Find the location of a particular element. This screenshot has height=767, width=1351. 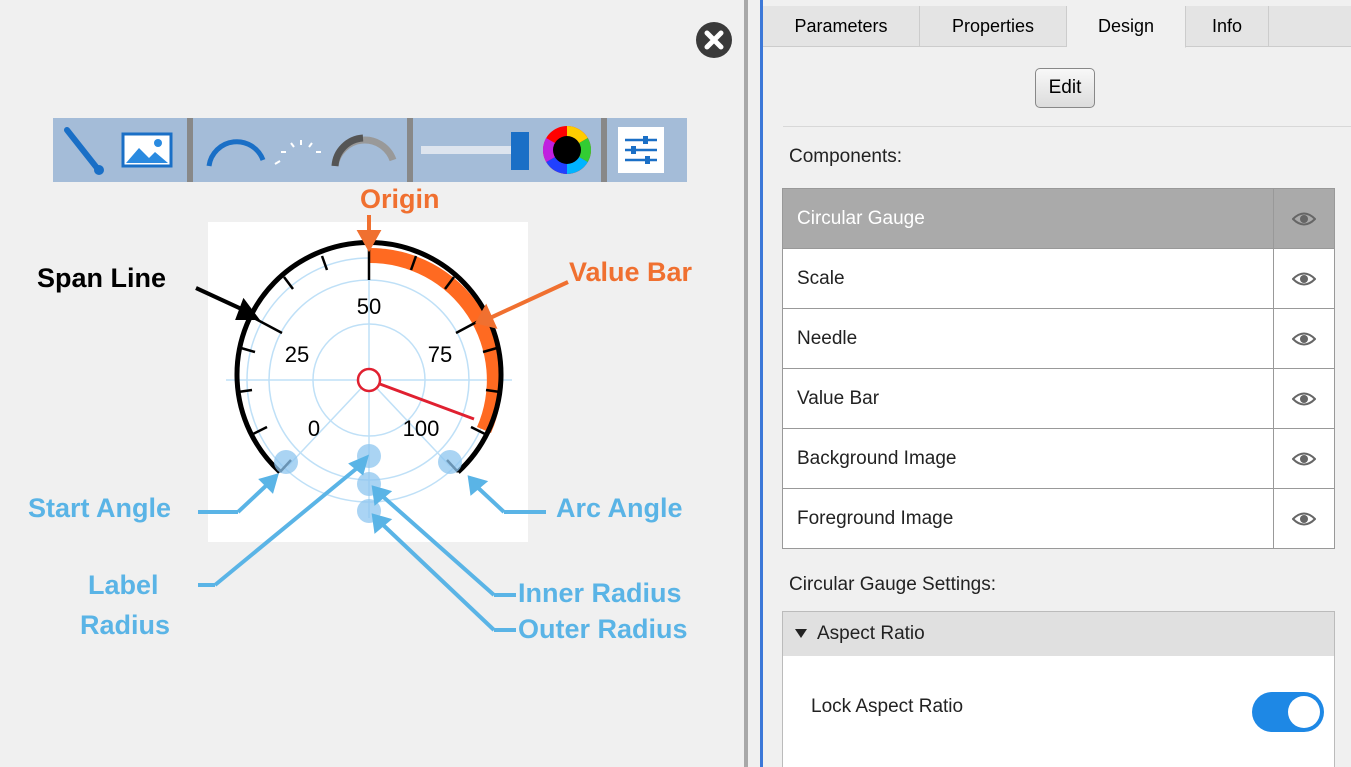

component-name: Needle is located at coordinates (827, 338).